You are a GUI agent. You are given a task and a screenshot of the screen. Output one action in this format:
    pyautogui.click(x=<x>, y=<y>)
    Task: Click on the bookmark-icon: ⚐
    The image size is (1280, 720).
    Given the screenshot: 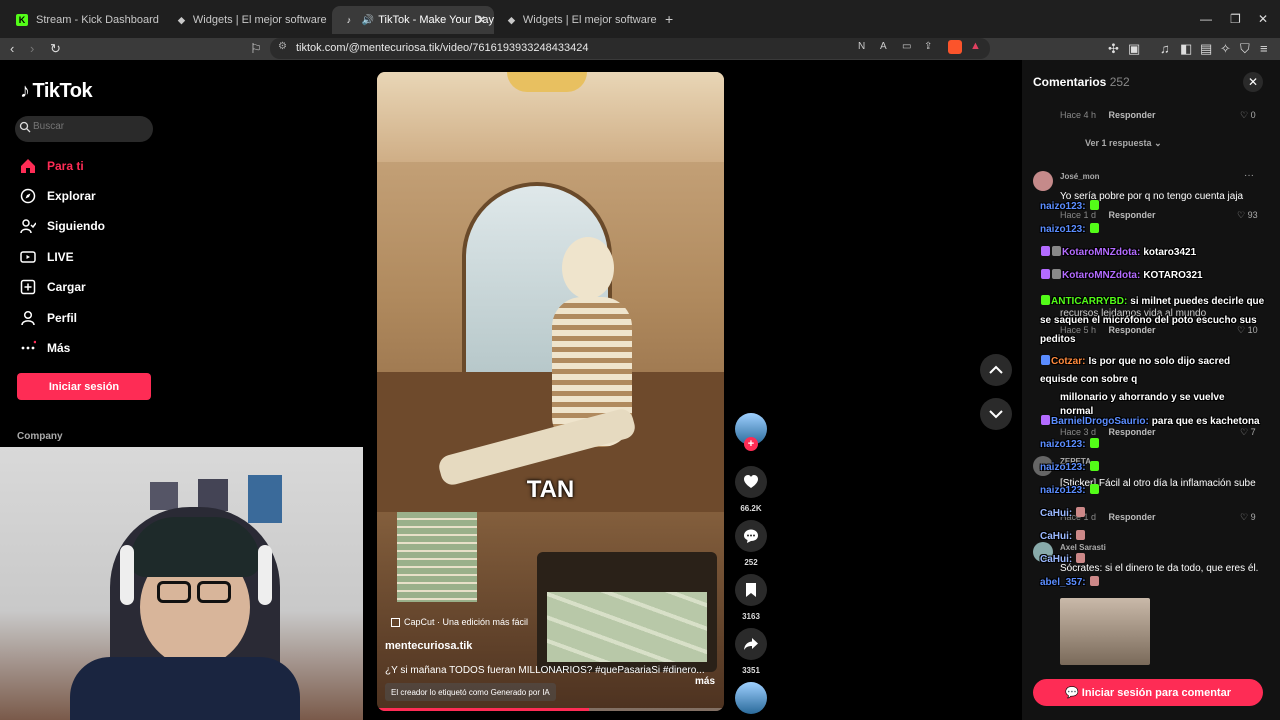 What is the action you would take?
    pyautogui.click(x=256, y=49)
    